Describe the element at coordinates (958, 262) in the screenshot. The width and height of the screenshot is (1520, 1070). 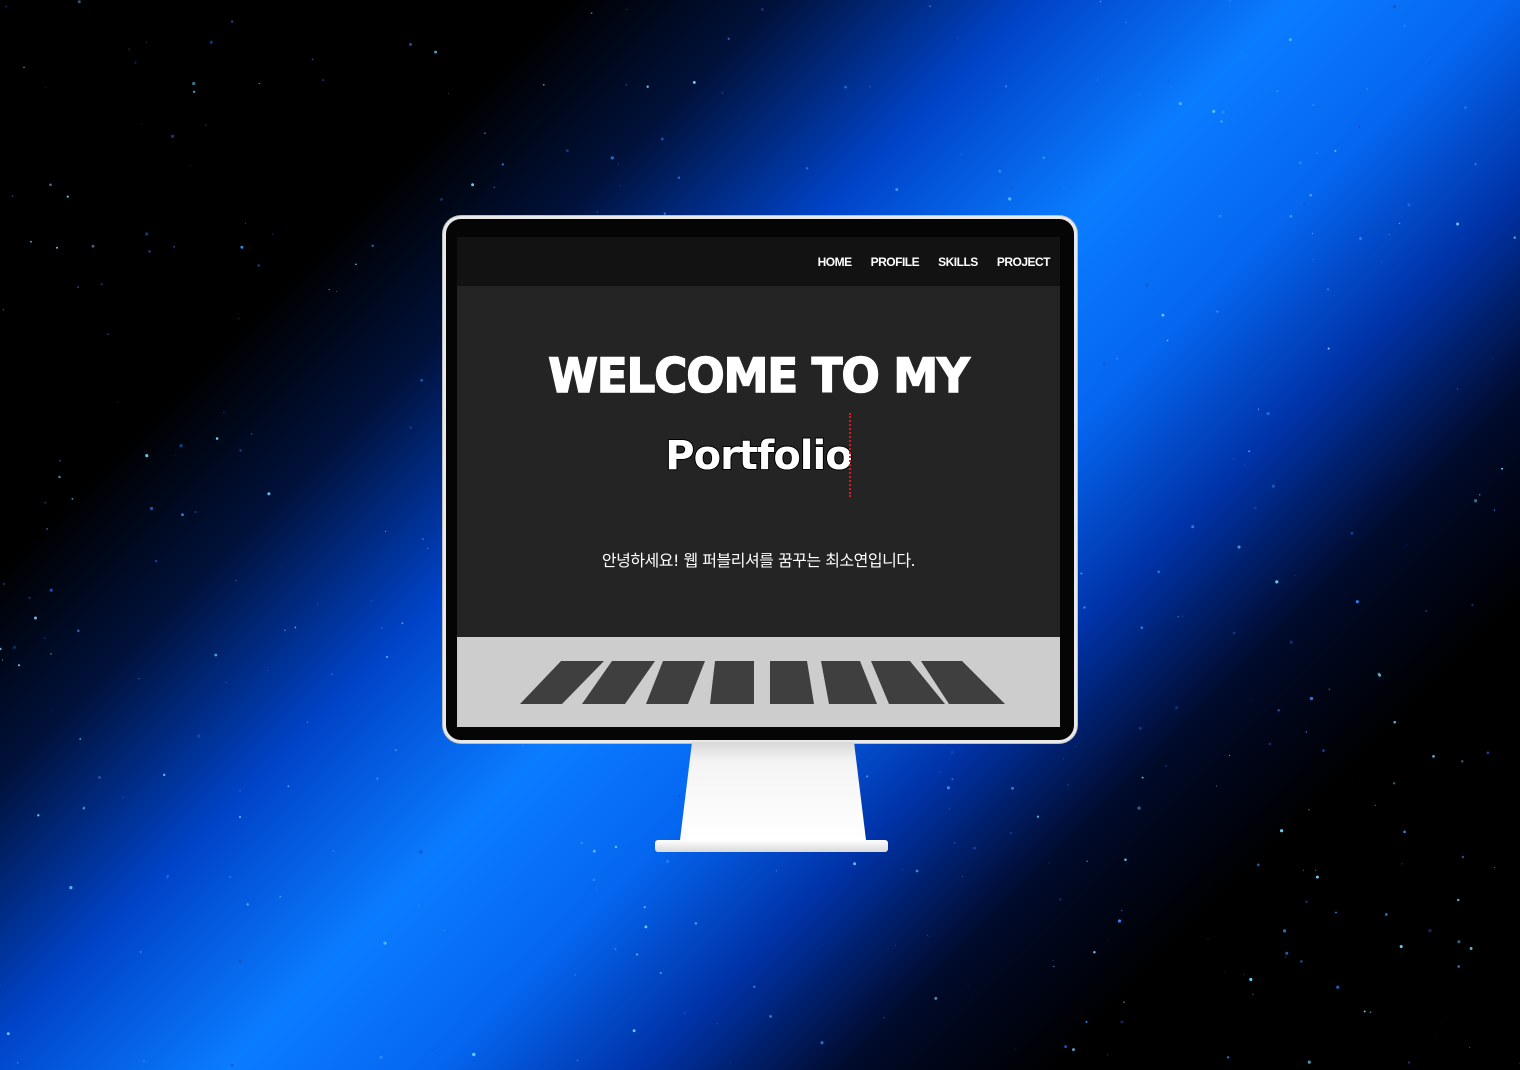
I see `nav-skills: SKILLS` at that location.